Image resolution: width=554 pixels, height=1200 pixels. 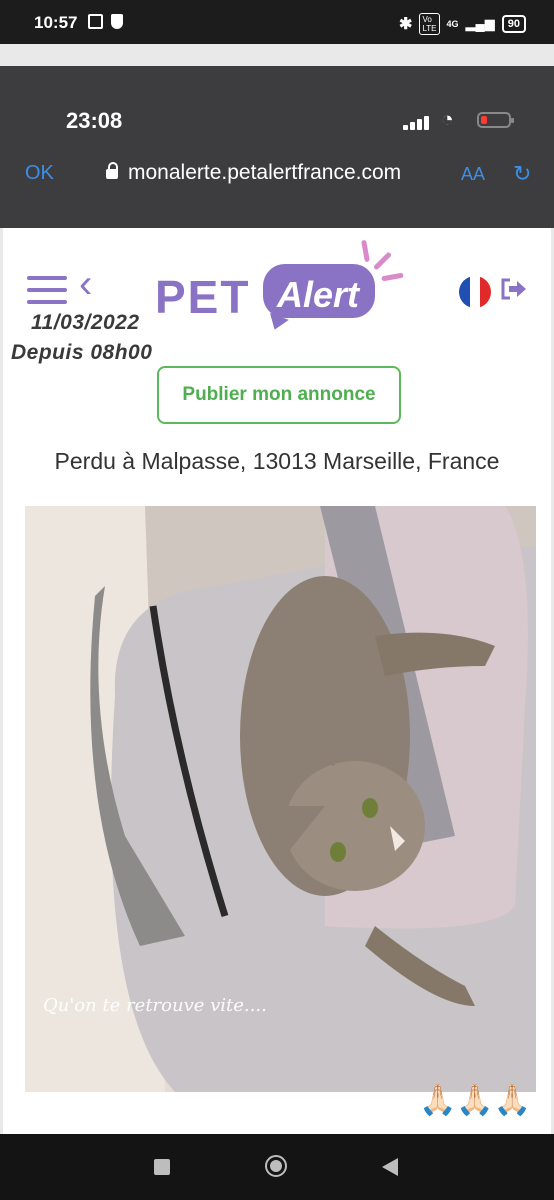 What do you see at coordinates (514, 289) in the screenshot?
I see `logout-icon` at bounding box center [514, 289].